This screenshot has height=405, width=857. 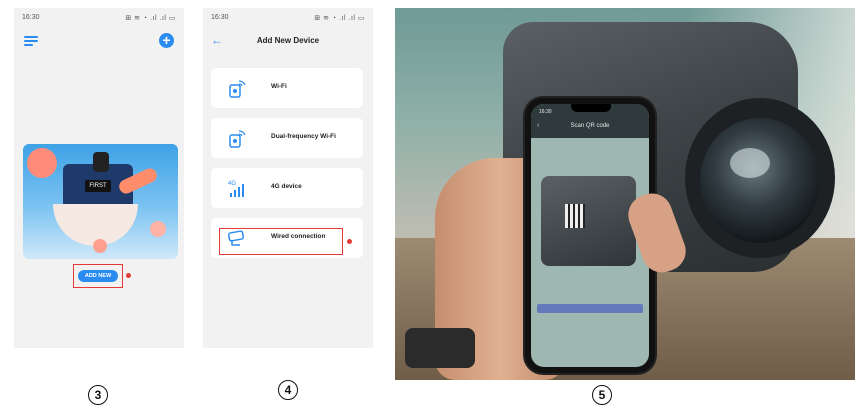 I want to click on scan-hint-bar, so click(x=590, y=308).